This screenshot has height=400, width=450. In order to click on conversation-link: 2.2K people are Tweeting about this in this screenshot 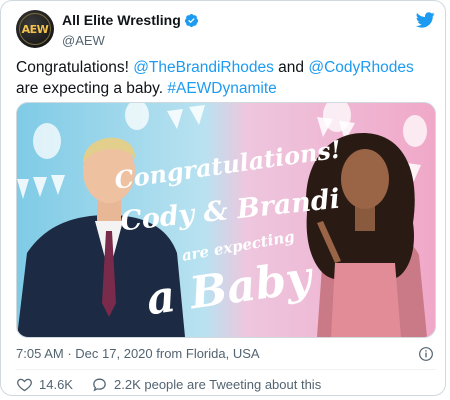, I will do `click(206, 384)`.